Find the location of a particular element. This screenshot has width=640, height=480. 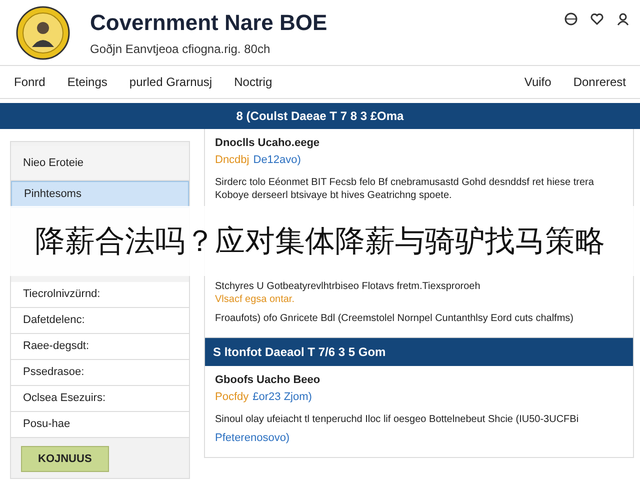

sidebar-item: Oclsea Esezuirs: is located at coordinates (100, 399).